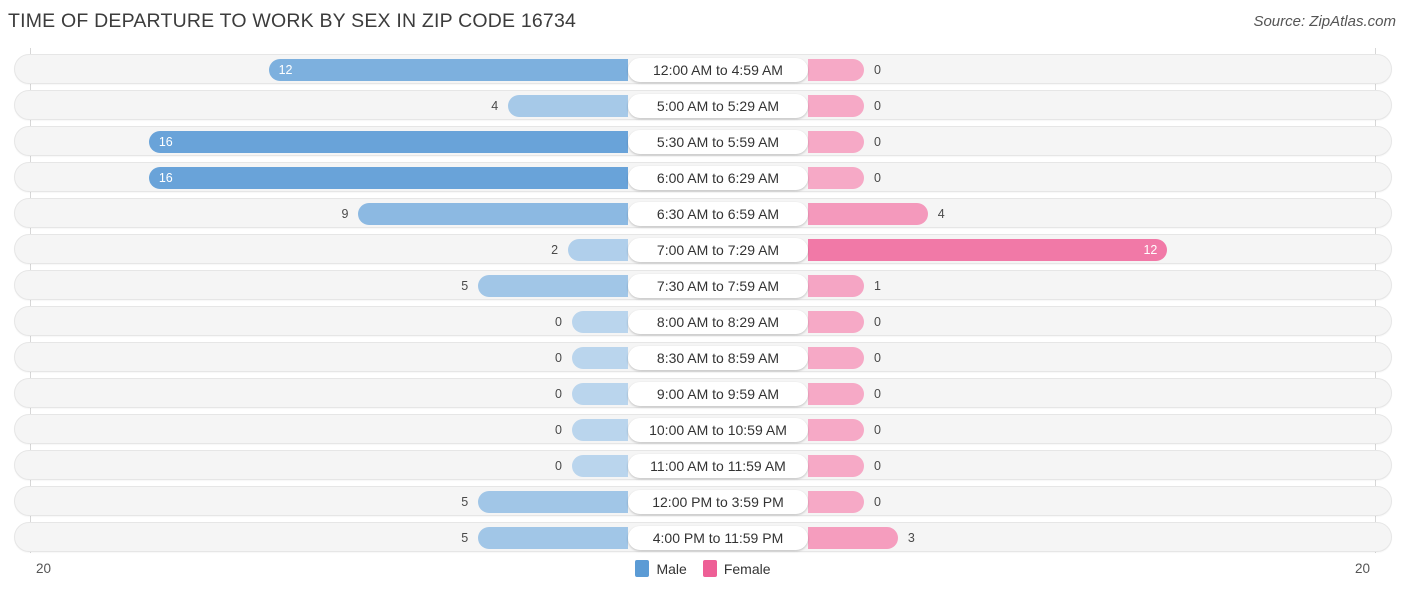  I want to click on male-value-label: 9, so click(345, 214).